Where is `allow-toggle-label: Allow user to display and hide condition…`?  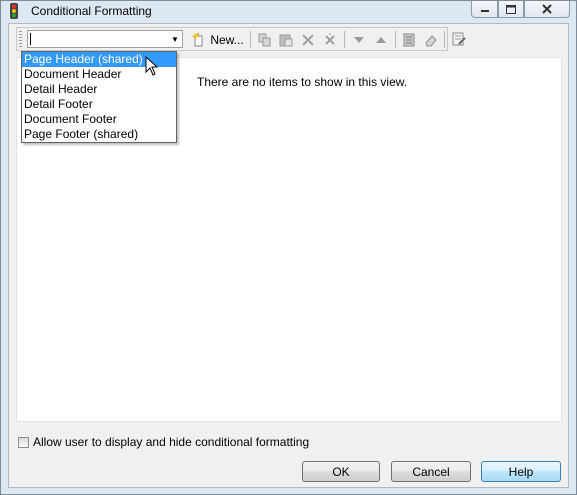 allow-toggle-label: Allow user to display and hide condition… is located at coordinates (171, 442).